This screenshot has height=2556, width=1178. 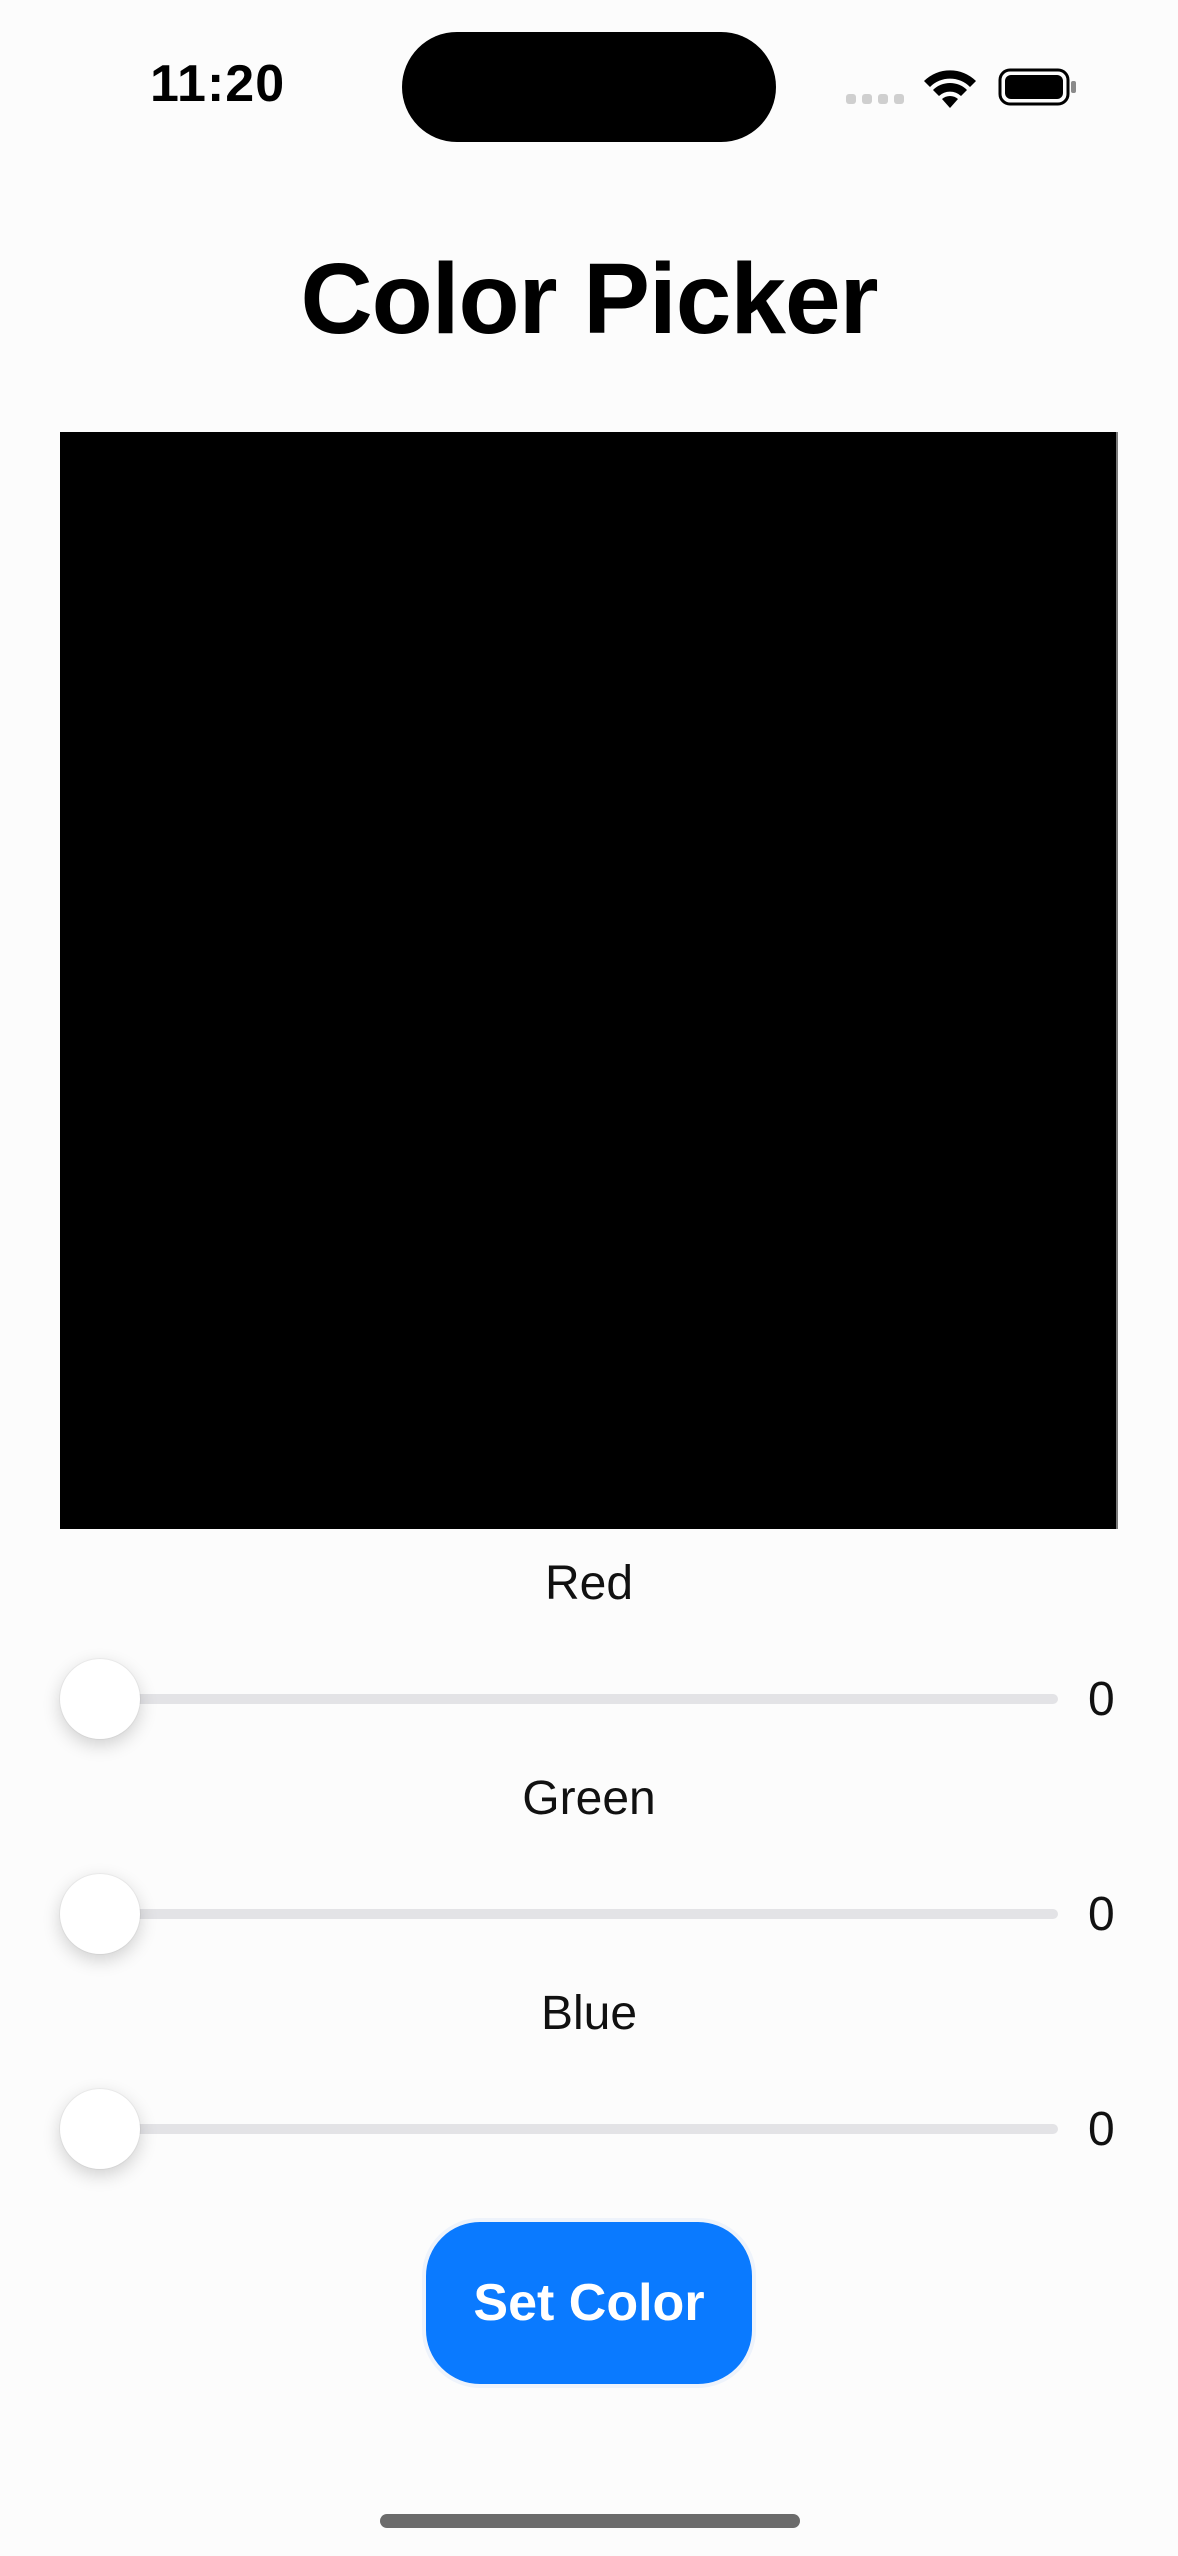 I want to click on set-color-button: Set Color, so click(x=589, y=2303).